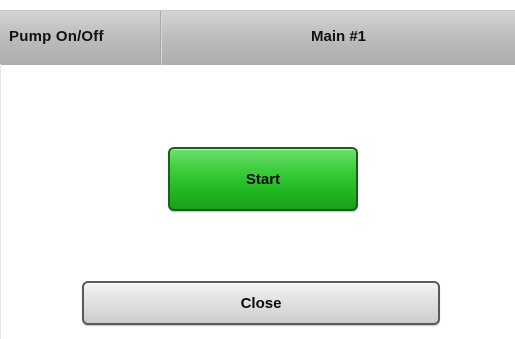  I want to click on start-button-label: Start, so click(263, 179).